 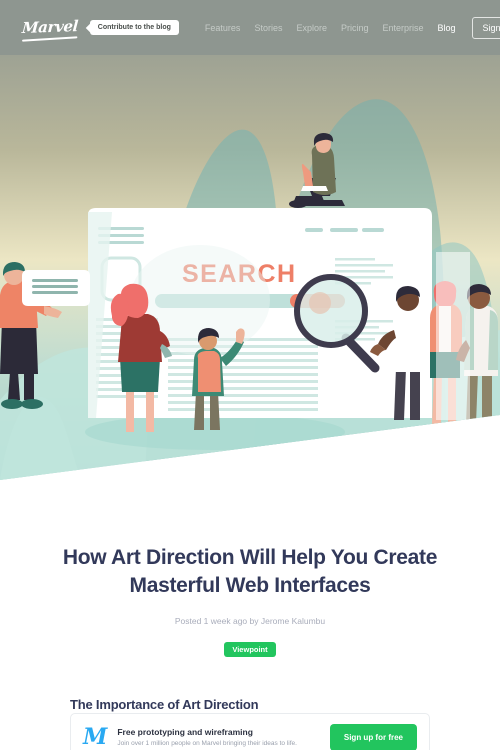 What do you see at coordinates (95, 737) in the screenshot?
I see `marvel-m-icon: M` at bounding box center [95, 737].